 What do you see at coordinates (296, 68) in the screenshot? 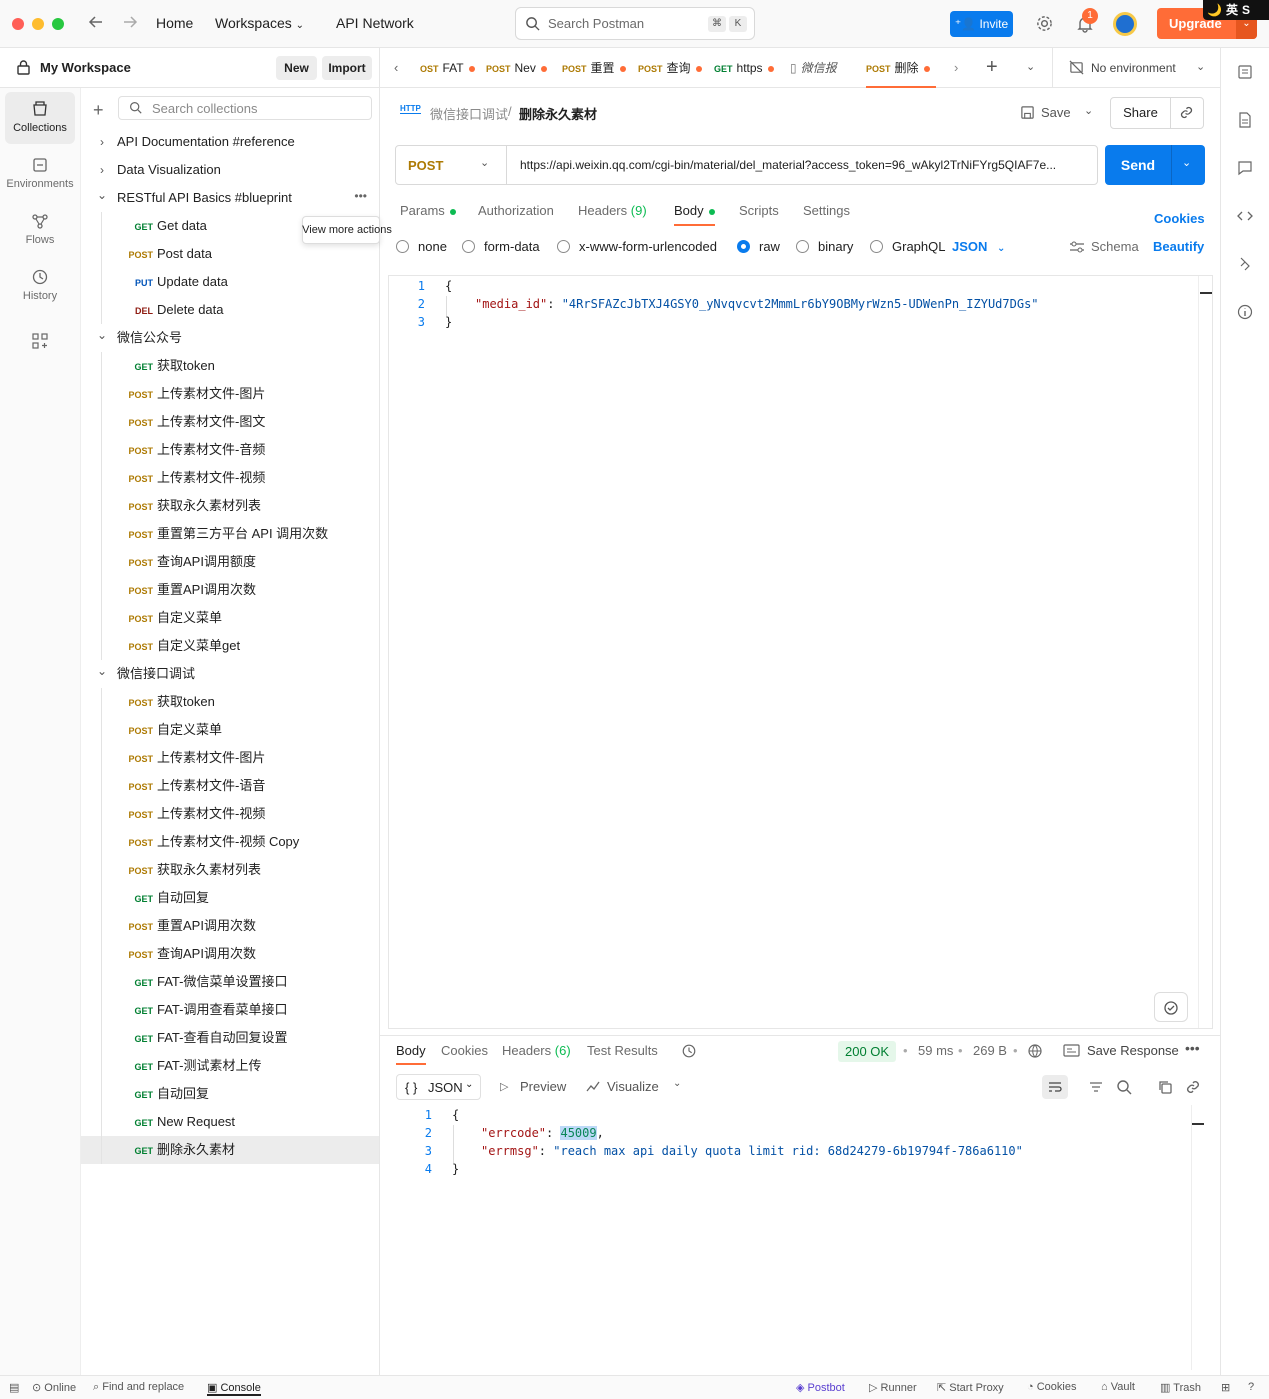
I see `new-button: New` at bounding box center [296, 68].